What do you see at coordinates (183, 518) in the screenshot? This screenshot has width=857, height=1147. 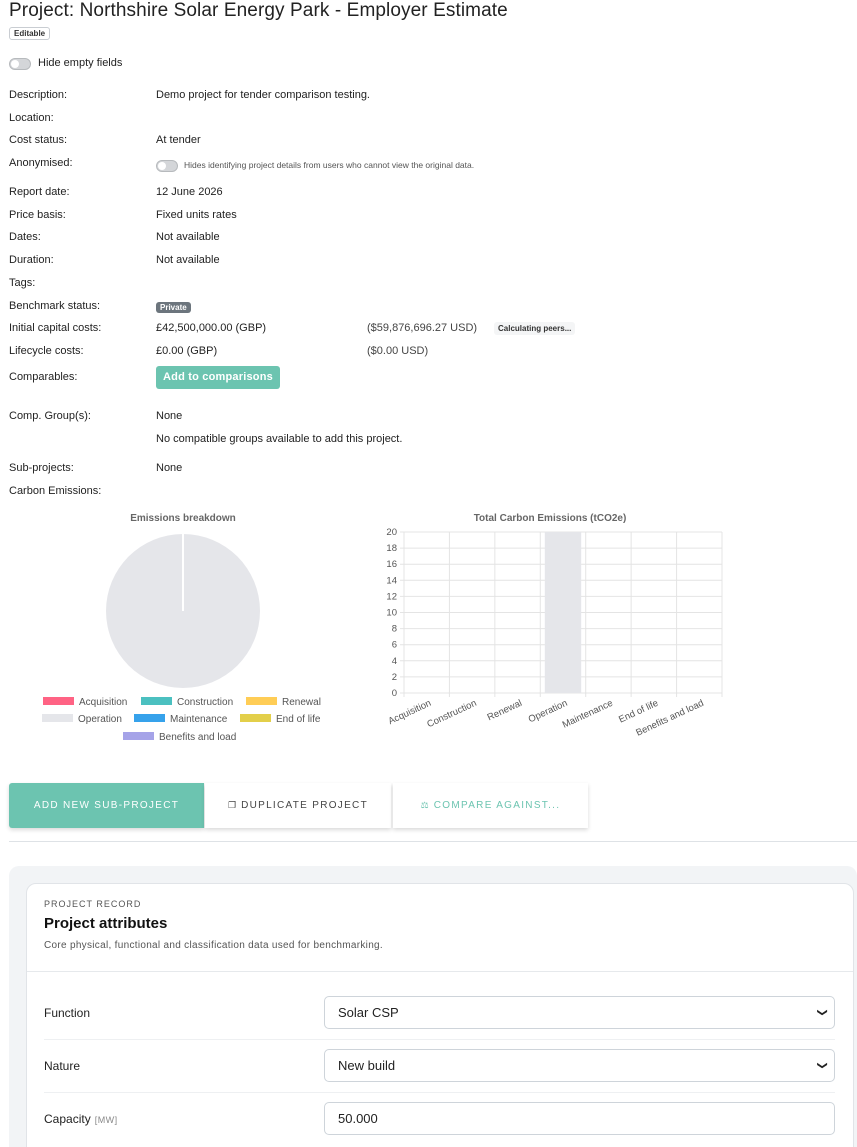 I see `pie-title: Emissions breakdown` at bounding box center [183, 518].